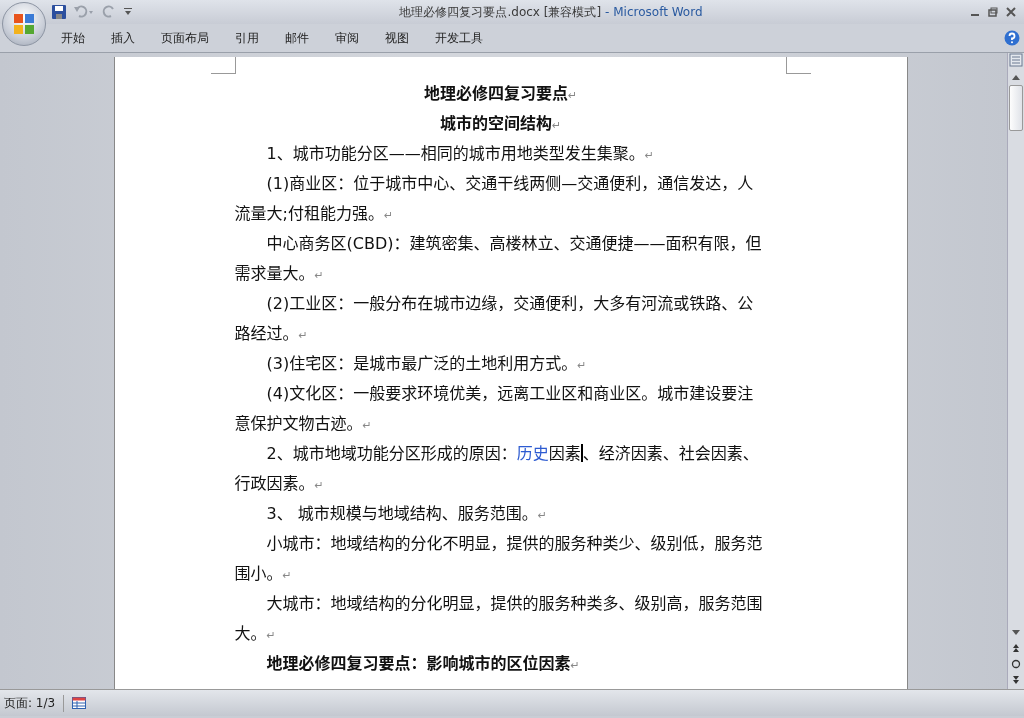 Image resolution: width=1024 pixels, height=718 pixels. Describe the element at coordinates (1016, 664) in the screenshot. I see `browse-object-icon` at that location.